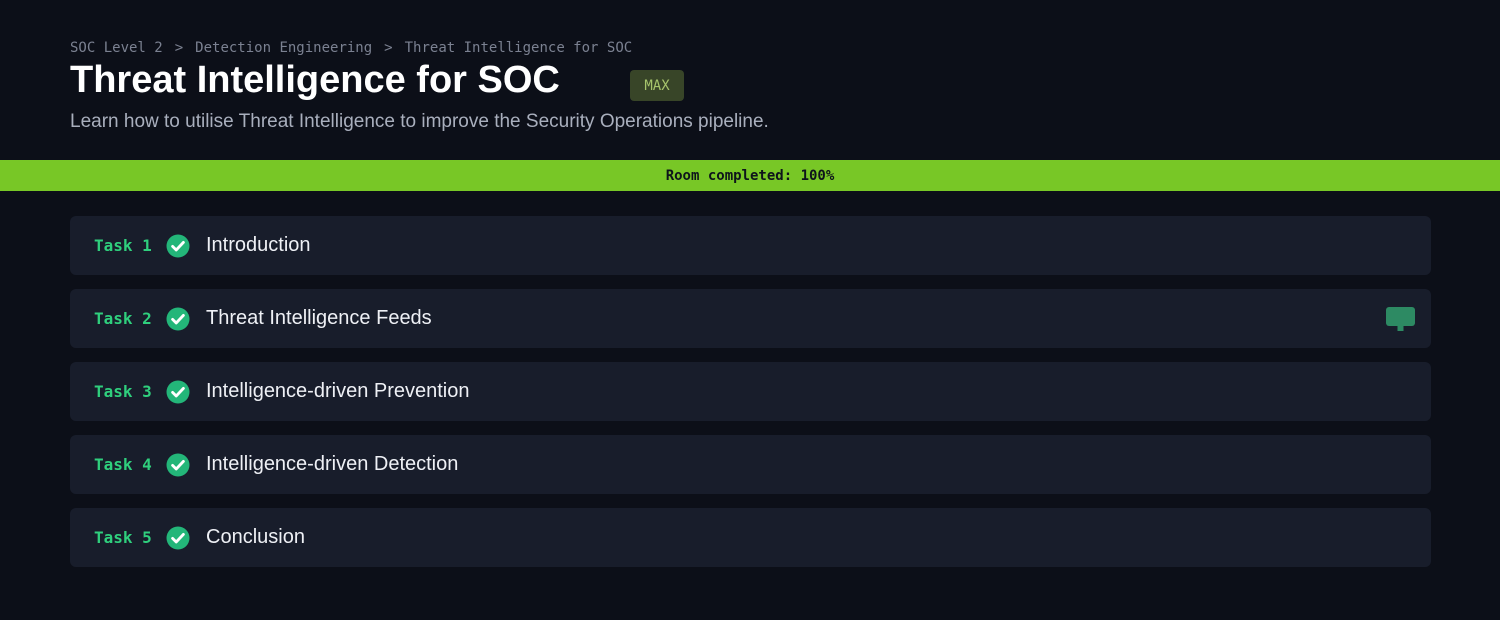 Image resolution: width=1500 pixels, height=620 pixels. Describe the element at coordinates (332, 464) in the screenshot. I see `task-title: Intelligence-driven Detection` at that location.